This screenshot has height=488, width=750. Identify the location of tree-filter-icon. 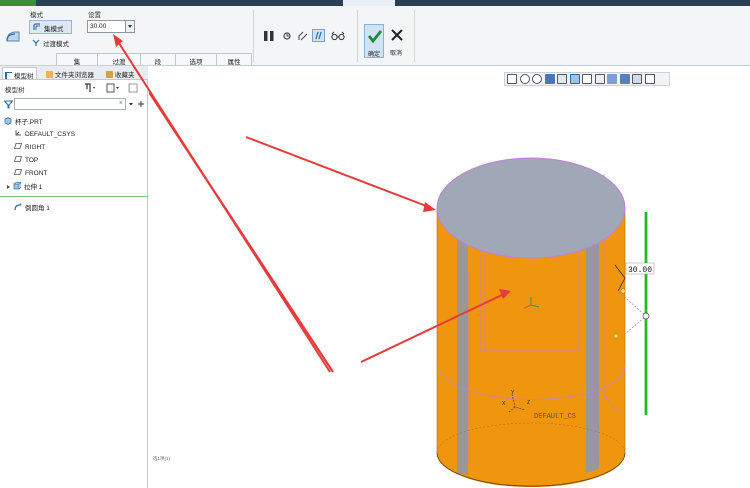
(90, 88).